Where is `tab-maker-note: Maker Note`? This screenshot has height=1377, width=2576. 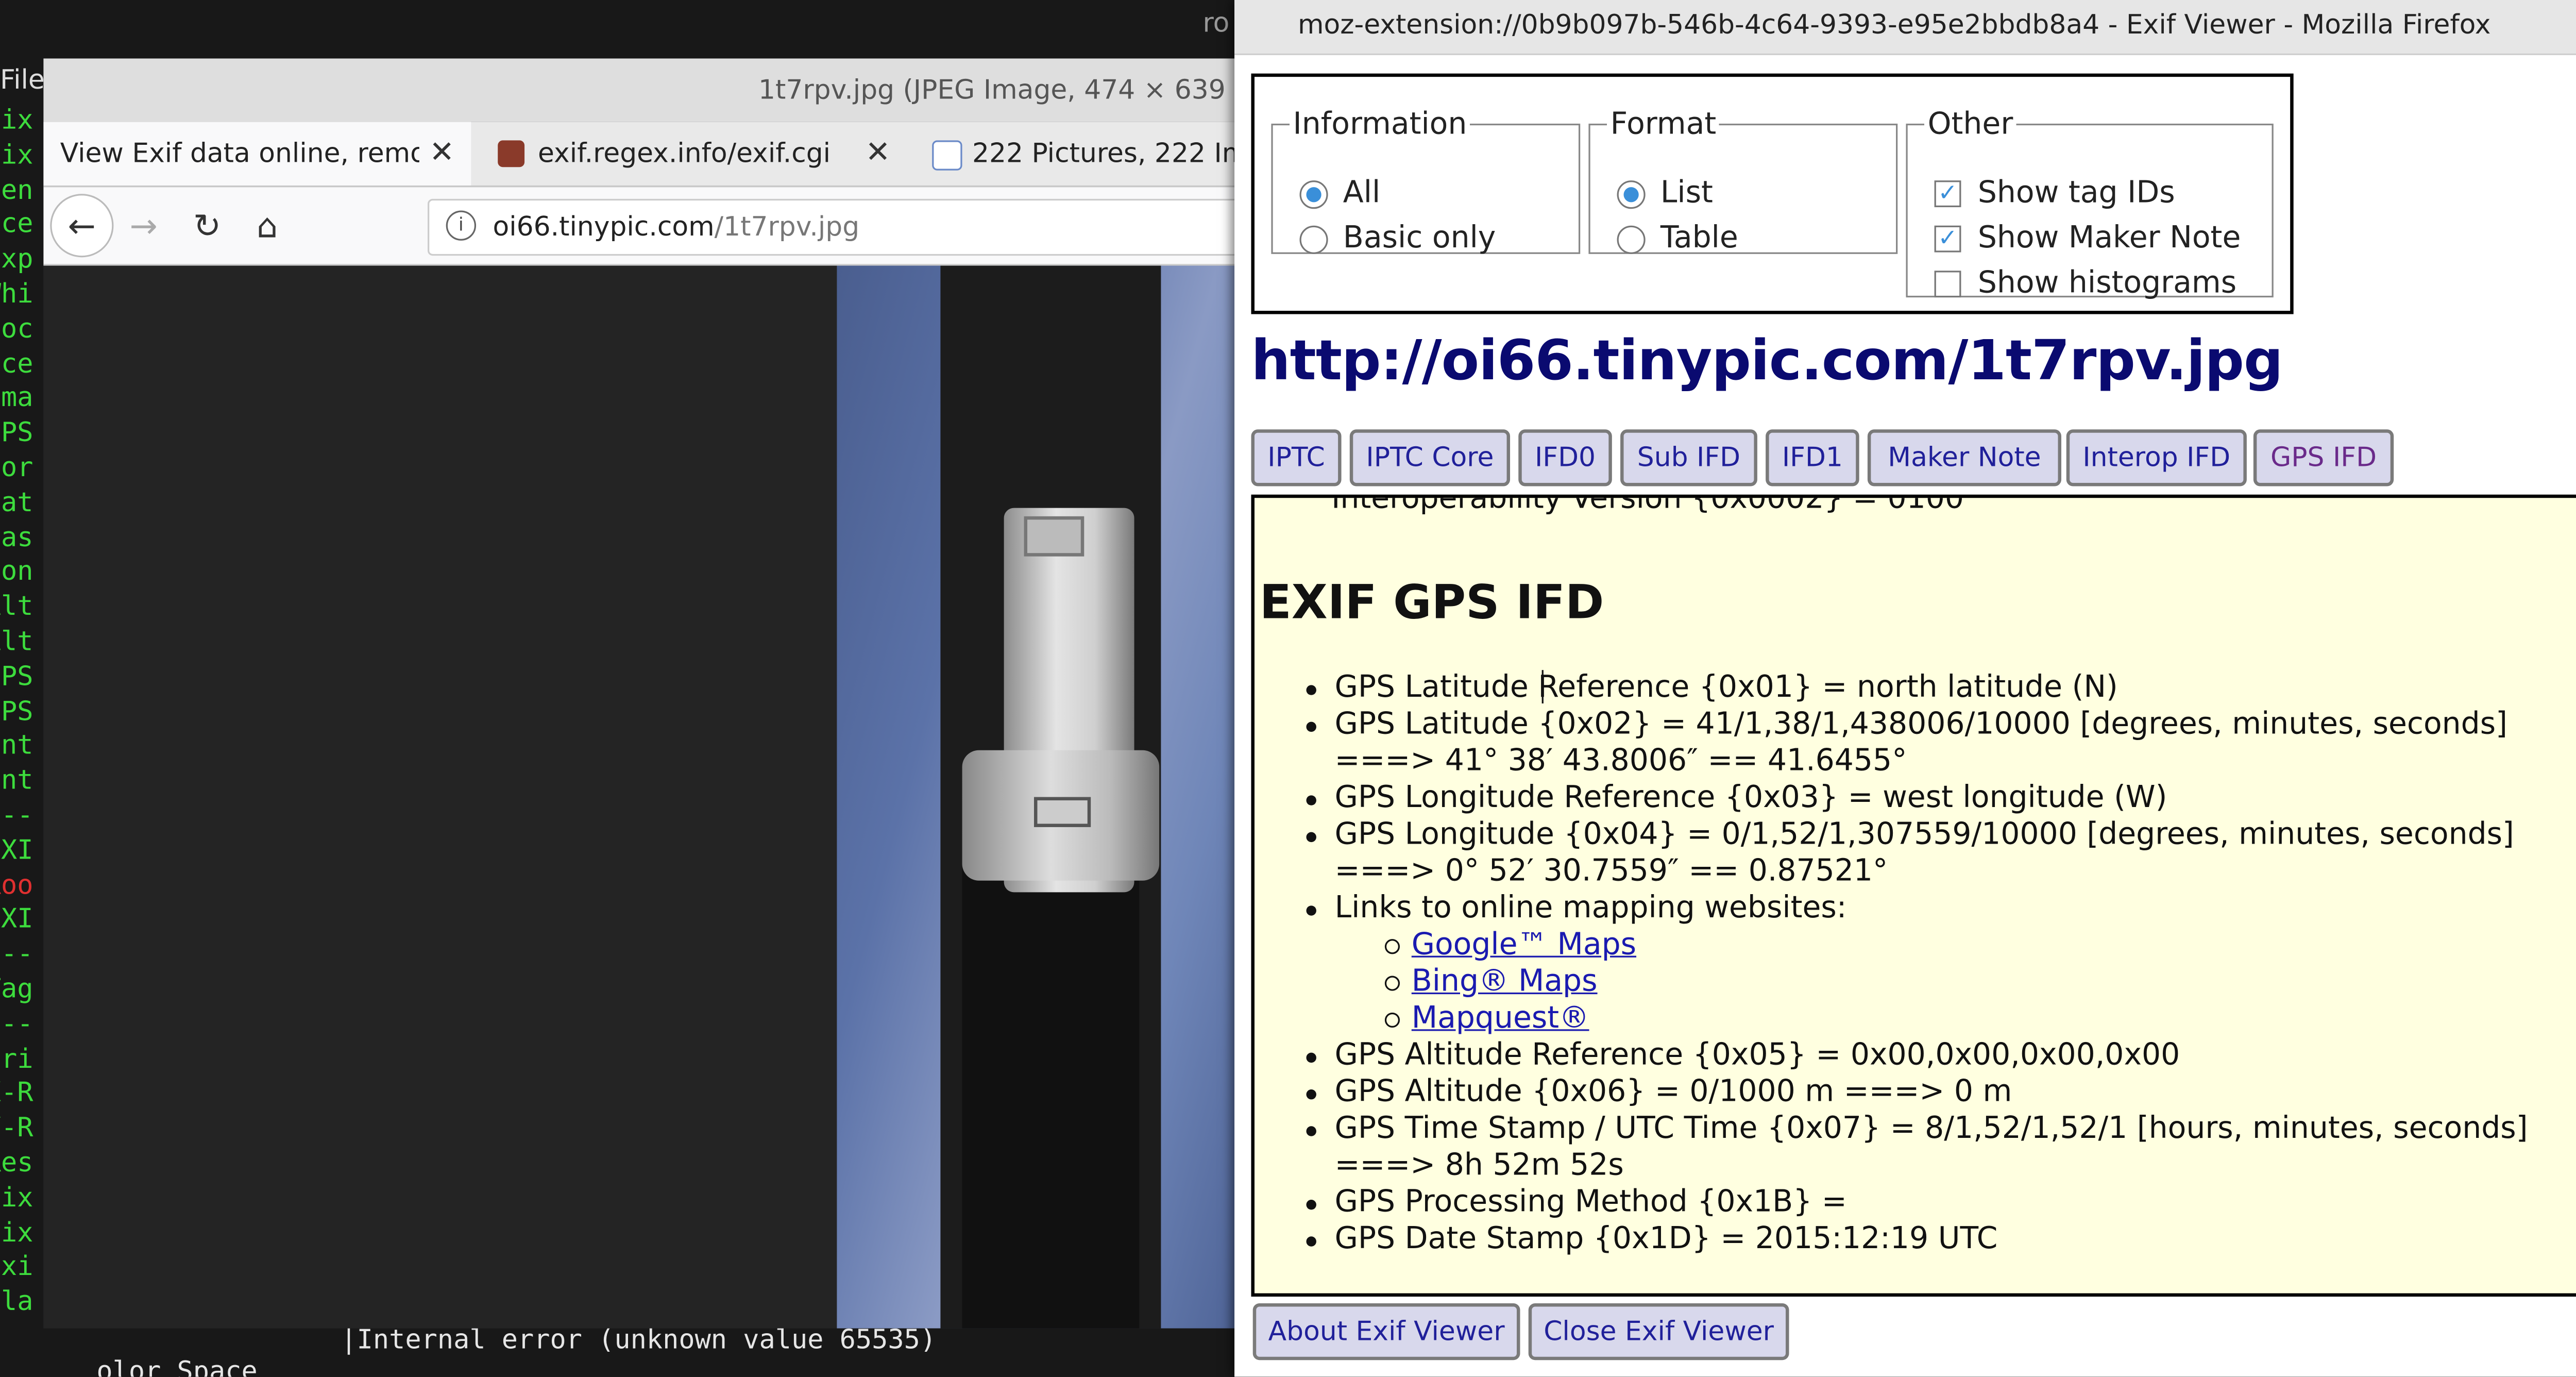
tab-maker-note: Maker Note is located at coordinates (1964, 457).